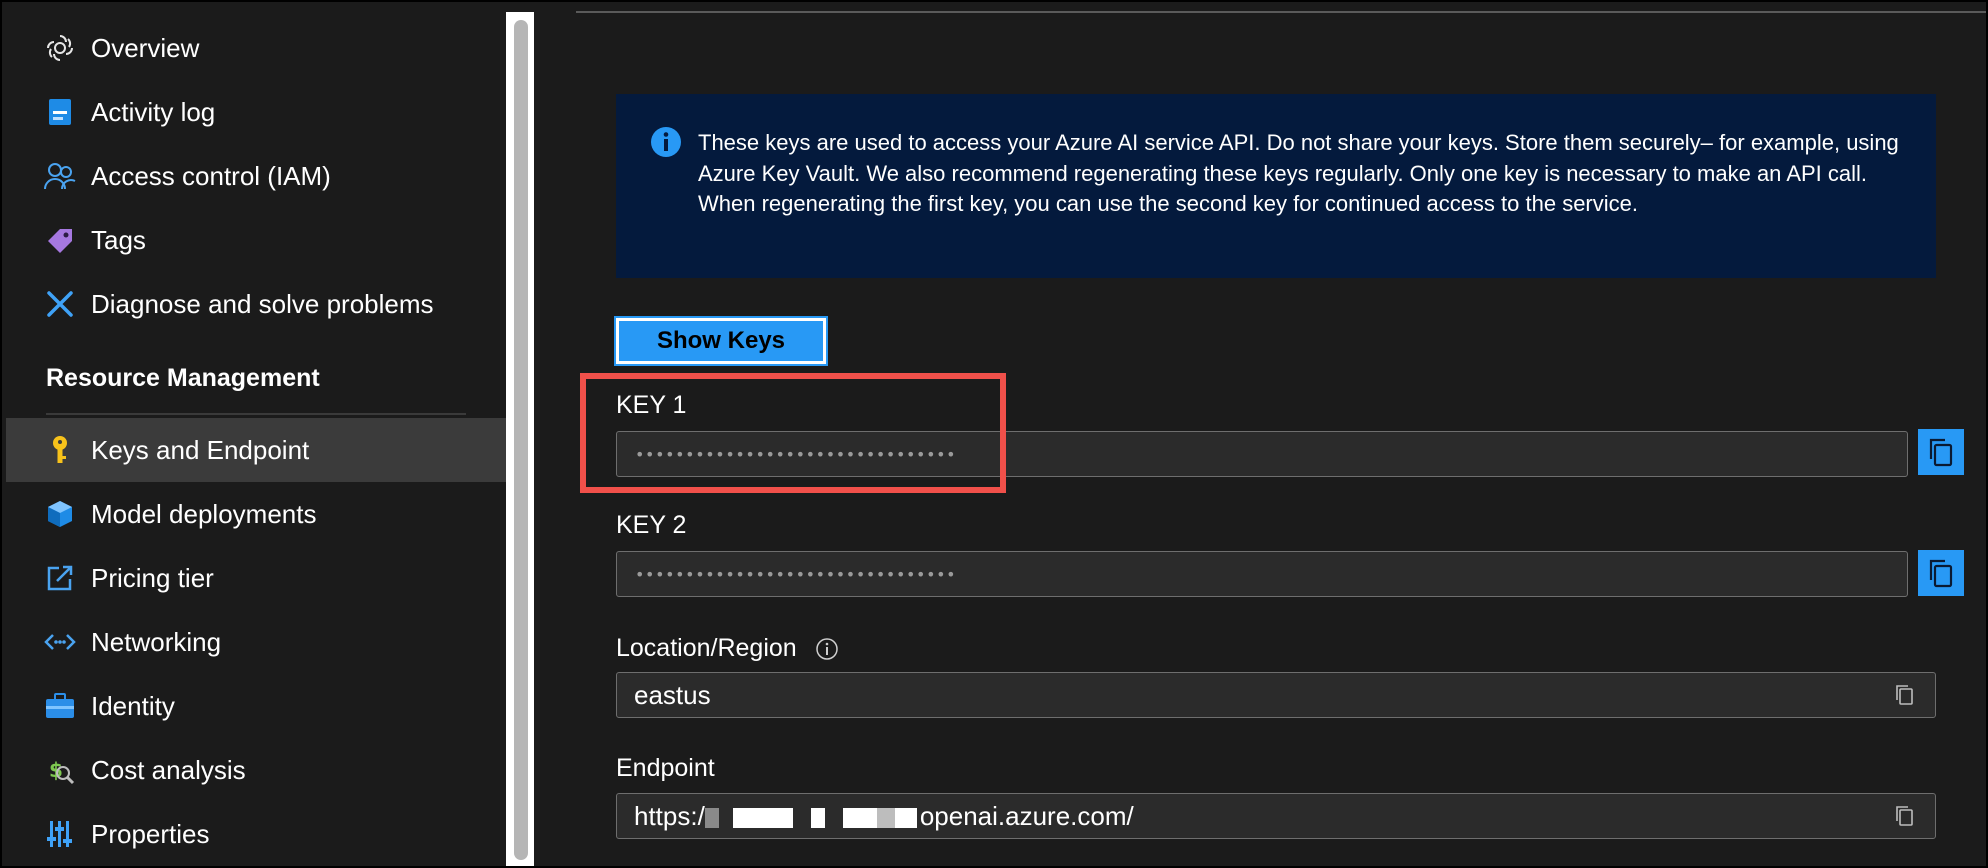 The width and height of the screenshot is (1988, 868). What do you see at coordinates (1276, 816) in the screenshot?
I see `endpoint-input: https:/ openai.azure.com/` at bounding box center [1276, 816].